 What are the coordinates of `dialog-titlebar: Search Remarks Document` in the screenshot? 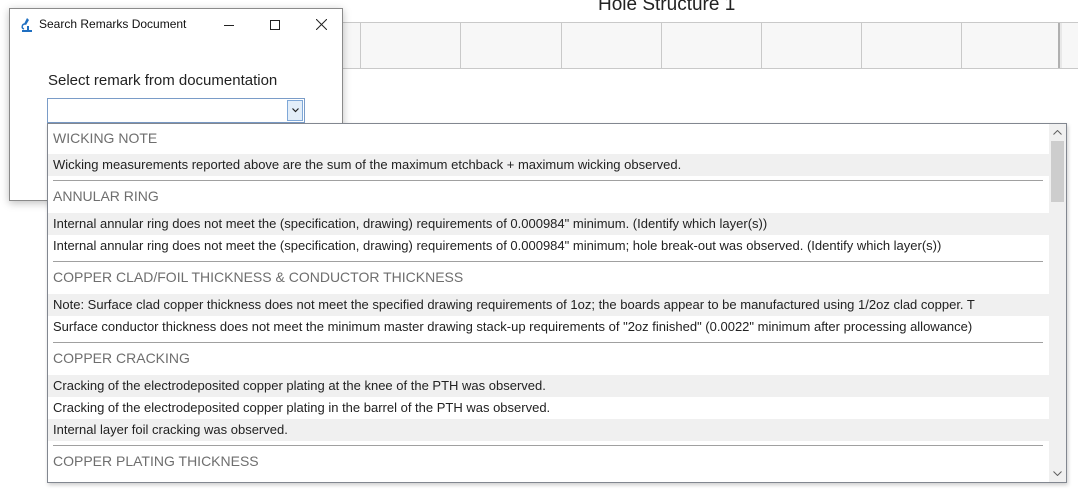 It's located at (176, 24).